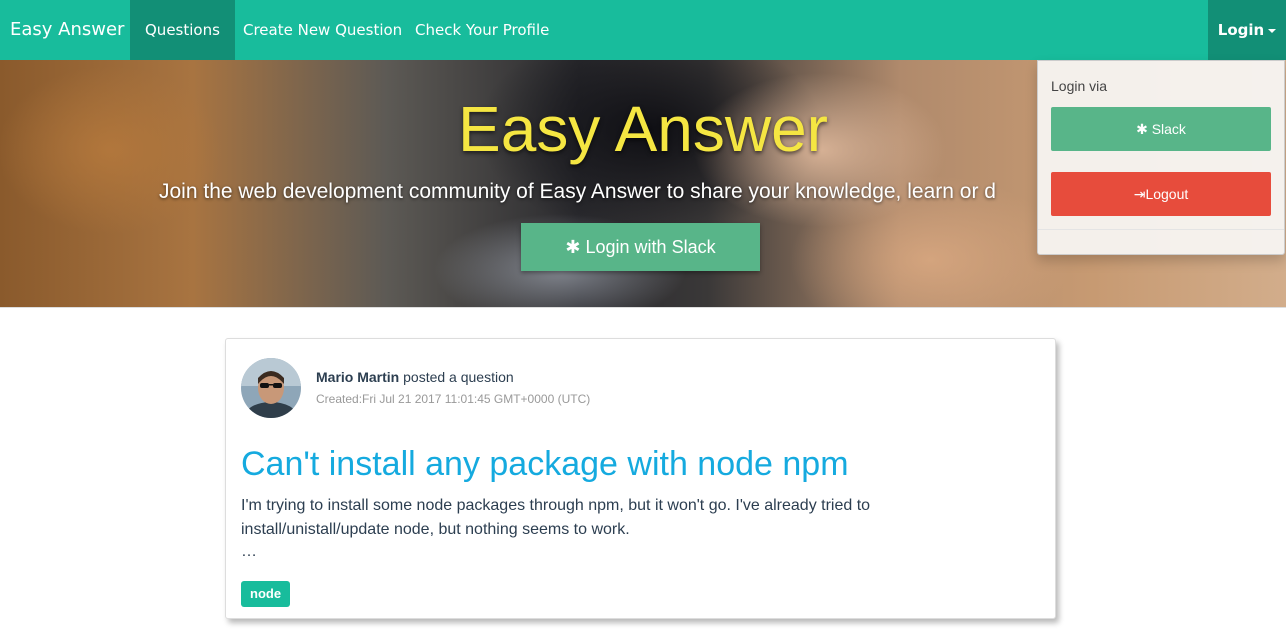  I want to click on brand-link: Easy Answer, so click(67, 30).